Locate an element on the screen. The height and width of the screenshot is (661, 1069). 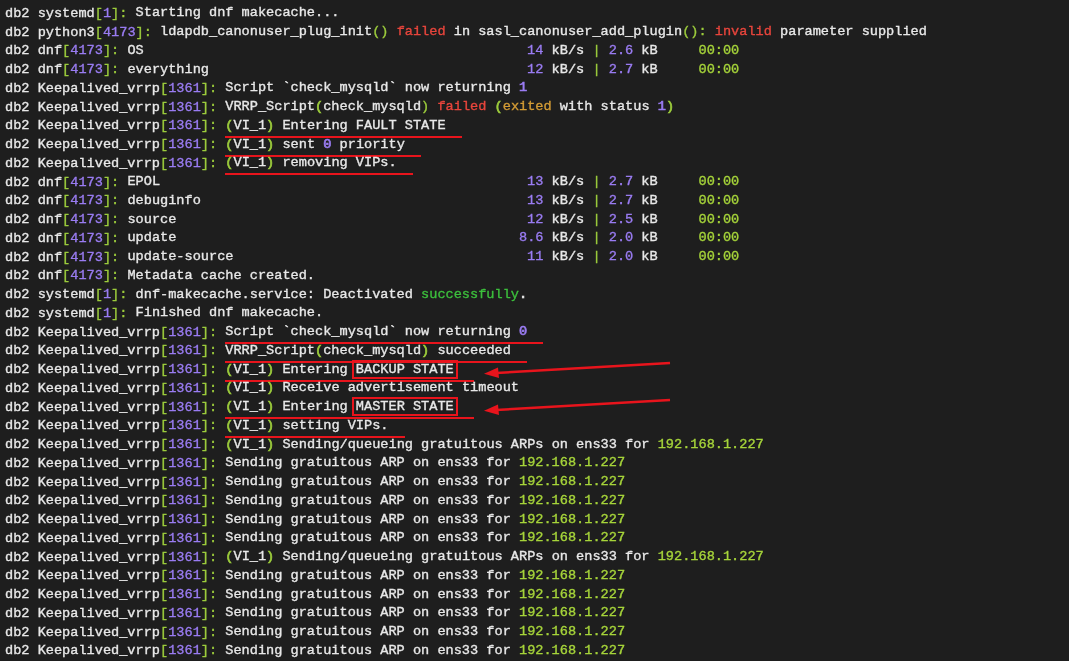
log-message: ldapdb_canonuser_plug_init() failed in sasl_canonuser_add_plugin(): invalid parameter supplied is located at coordinates (543, 32).